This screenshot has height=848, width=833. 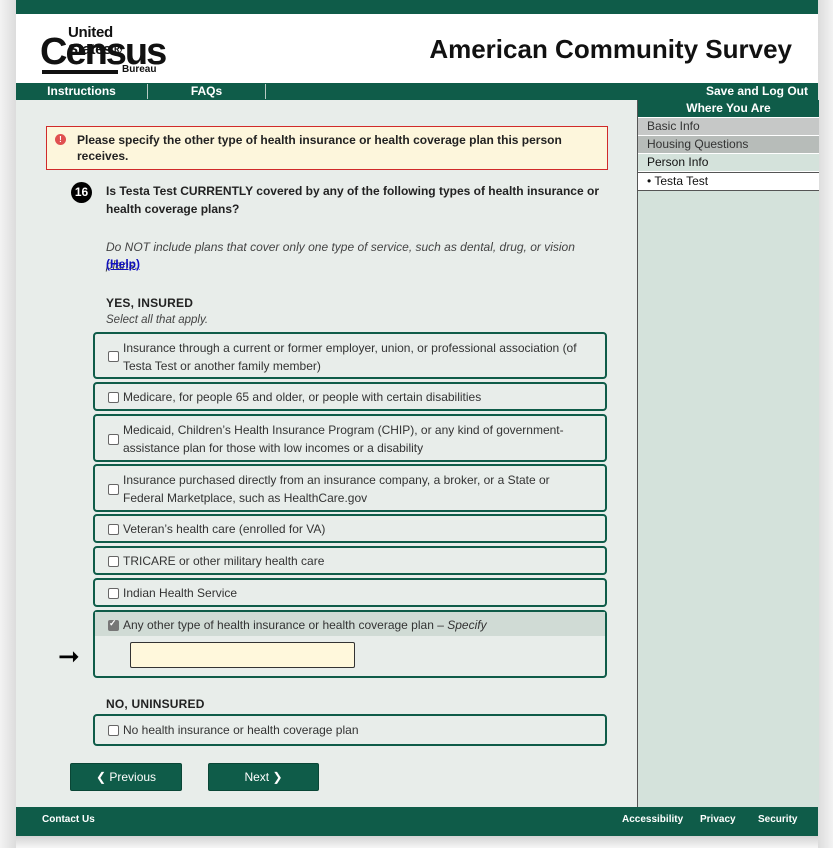 I want to click on nav-instructions: Instructions, so click(x=81, y=91).